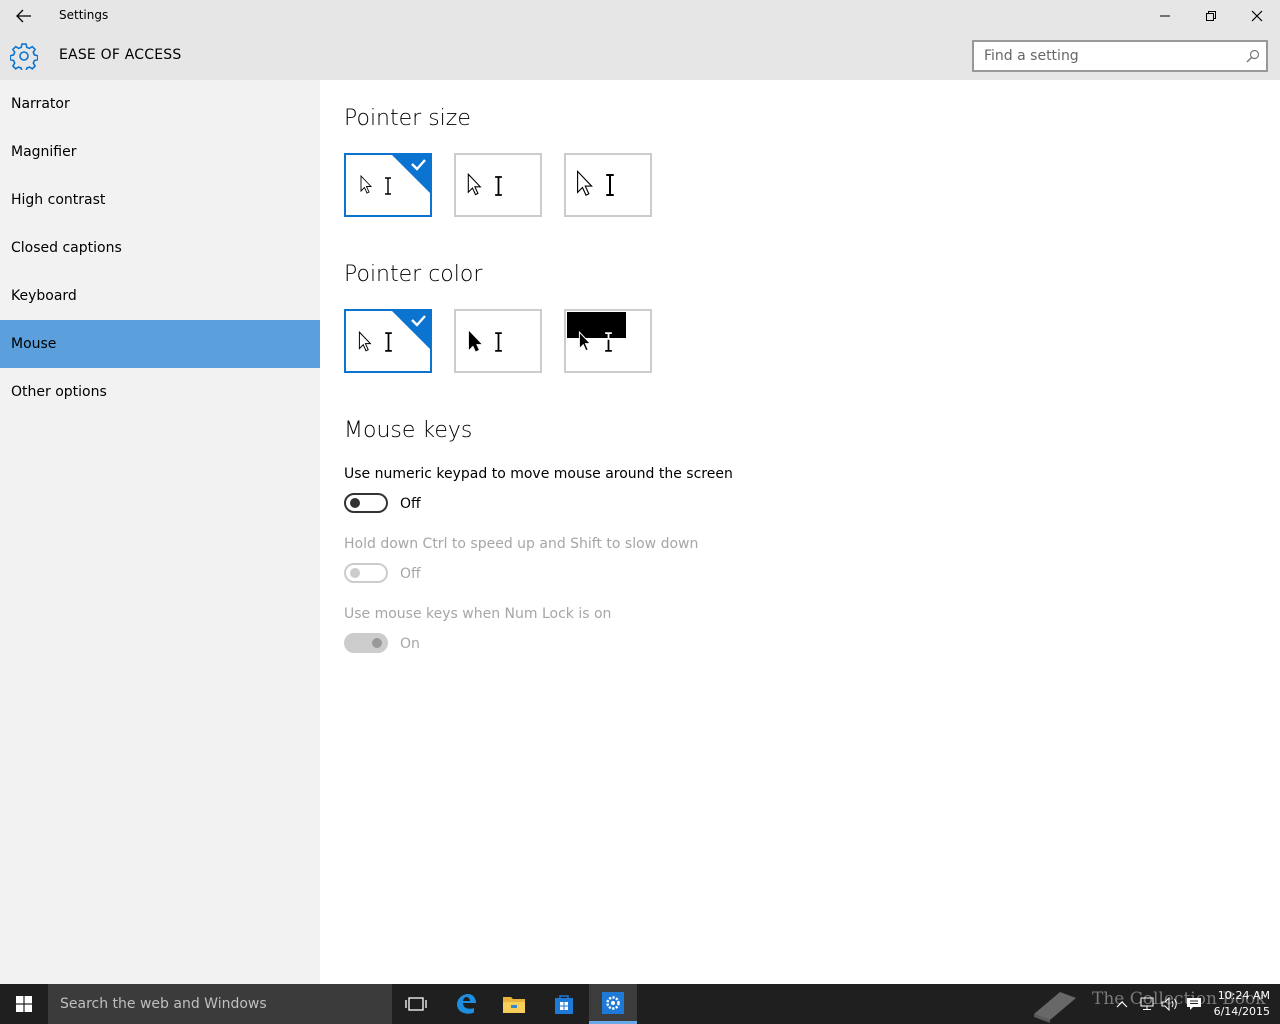 This screenshot has height=1024, width=1280. I want to click on settings-search, so click(1120, 56).